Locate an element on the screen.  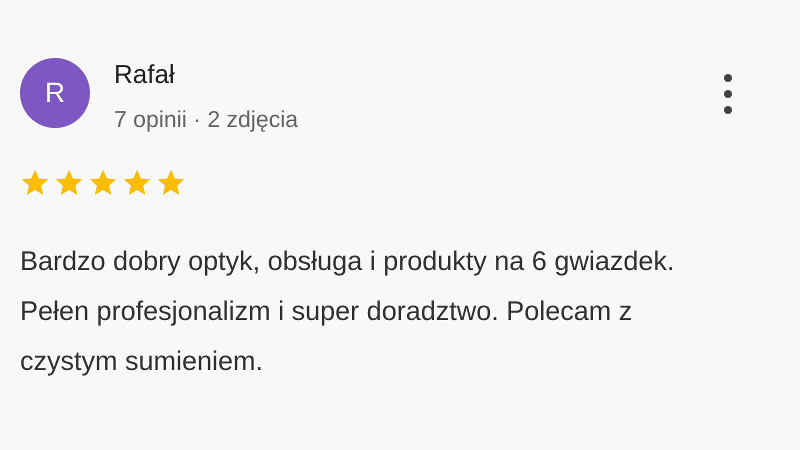
more-options-icon is located at coordinates (728, 94).